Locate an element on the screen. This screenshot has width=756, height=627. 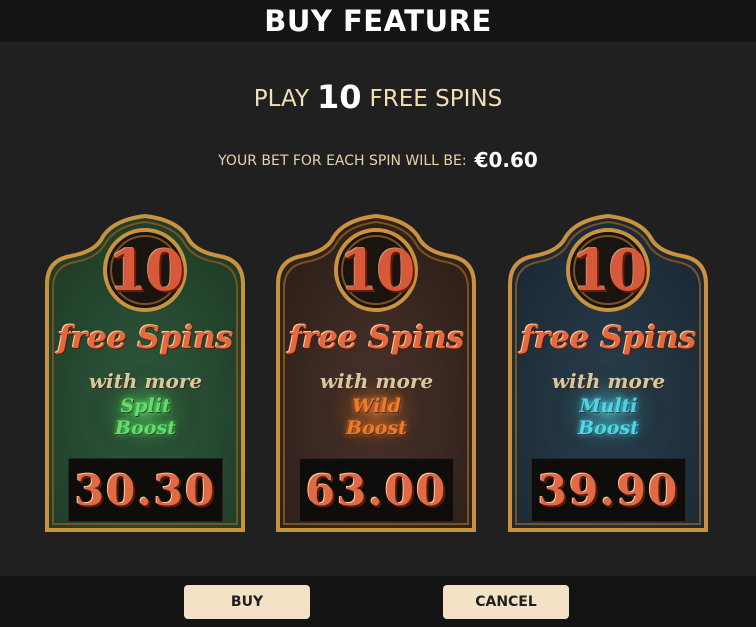
card-boost-label: Split Boost is located at coordinates (145, 417).